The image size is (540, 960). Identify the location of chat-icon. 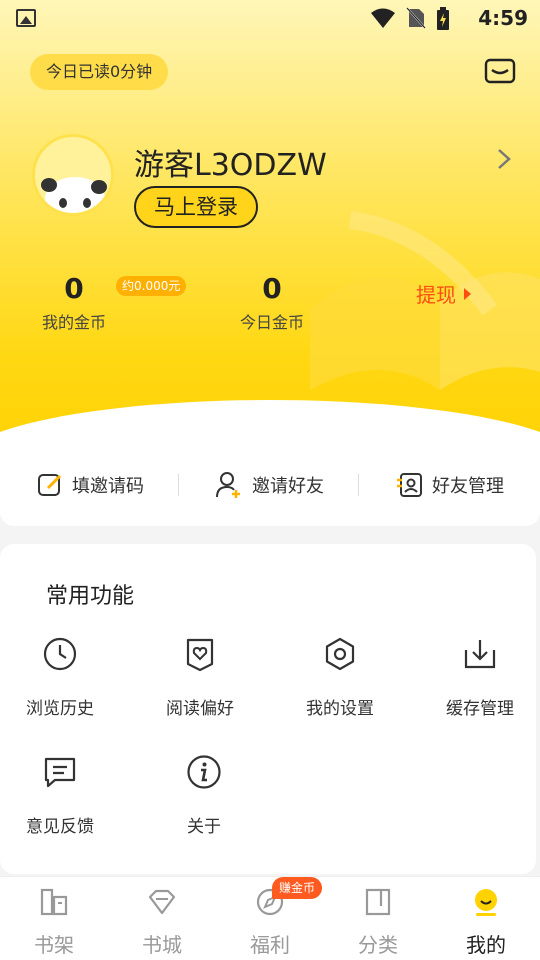
(60, 772).